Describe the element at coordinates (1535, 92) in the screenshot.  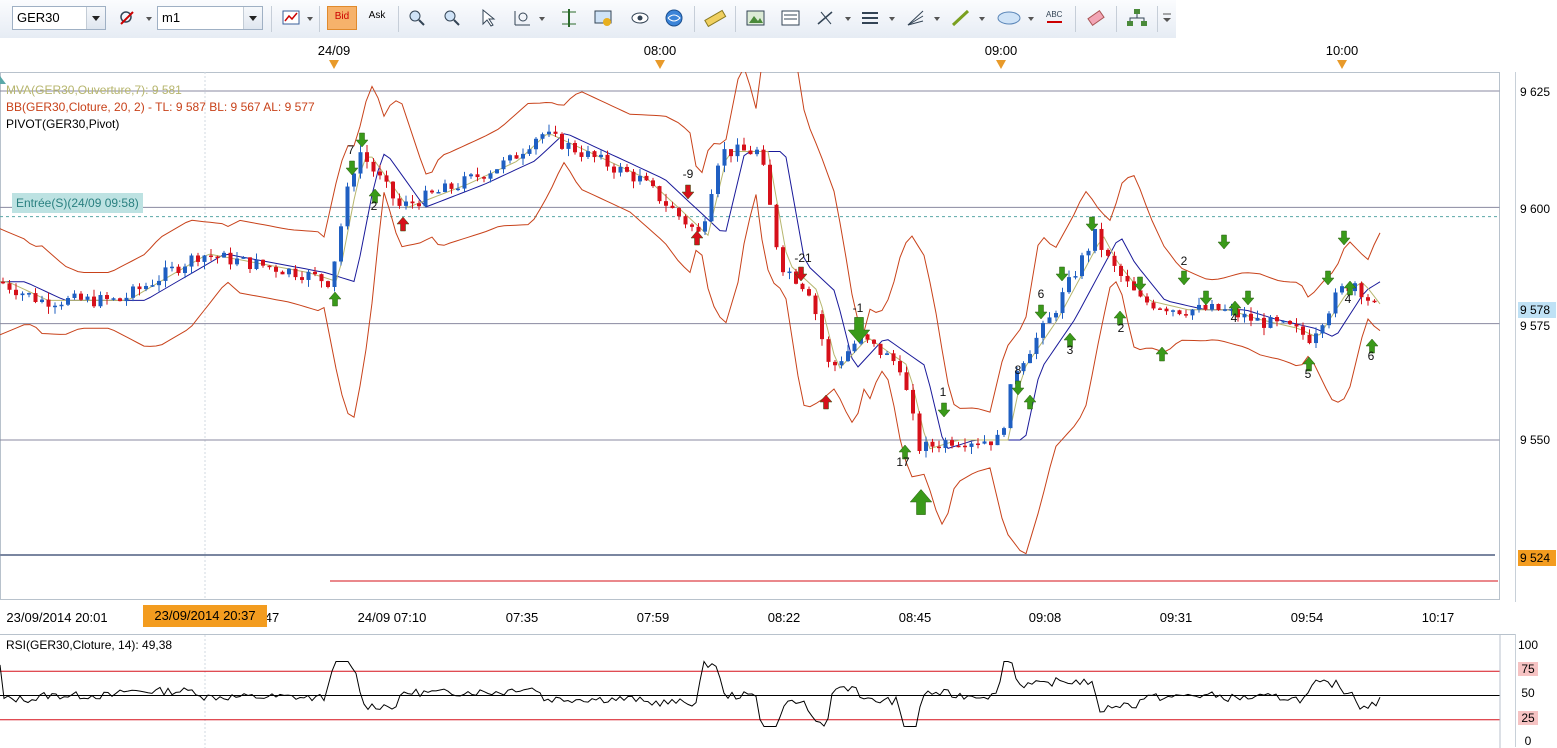
I see `price-label: 9 625` at that location.